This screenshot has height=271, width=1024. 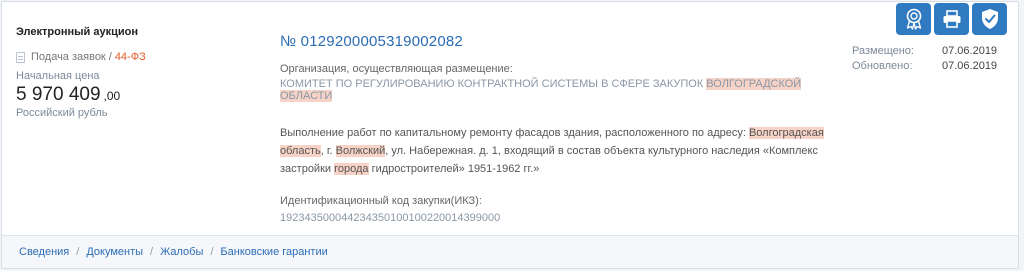 I want to click on shield-button, so click(x=989, y=19).